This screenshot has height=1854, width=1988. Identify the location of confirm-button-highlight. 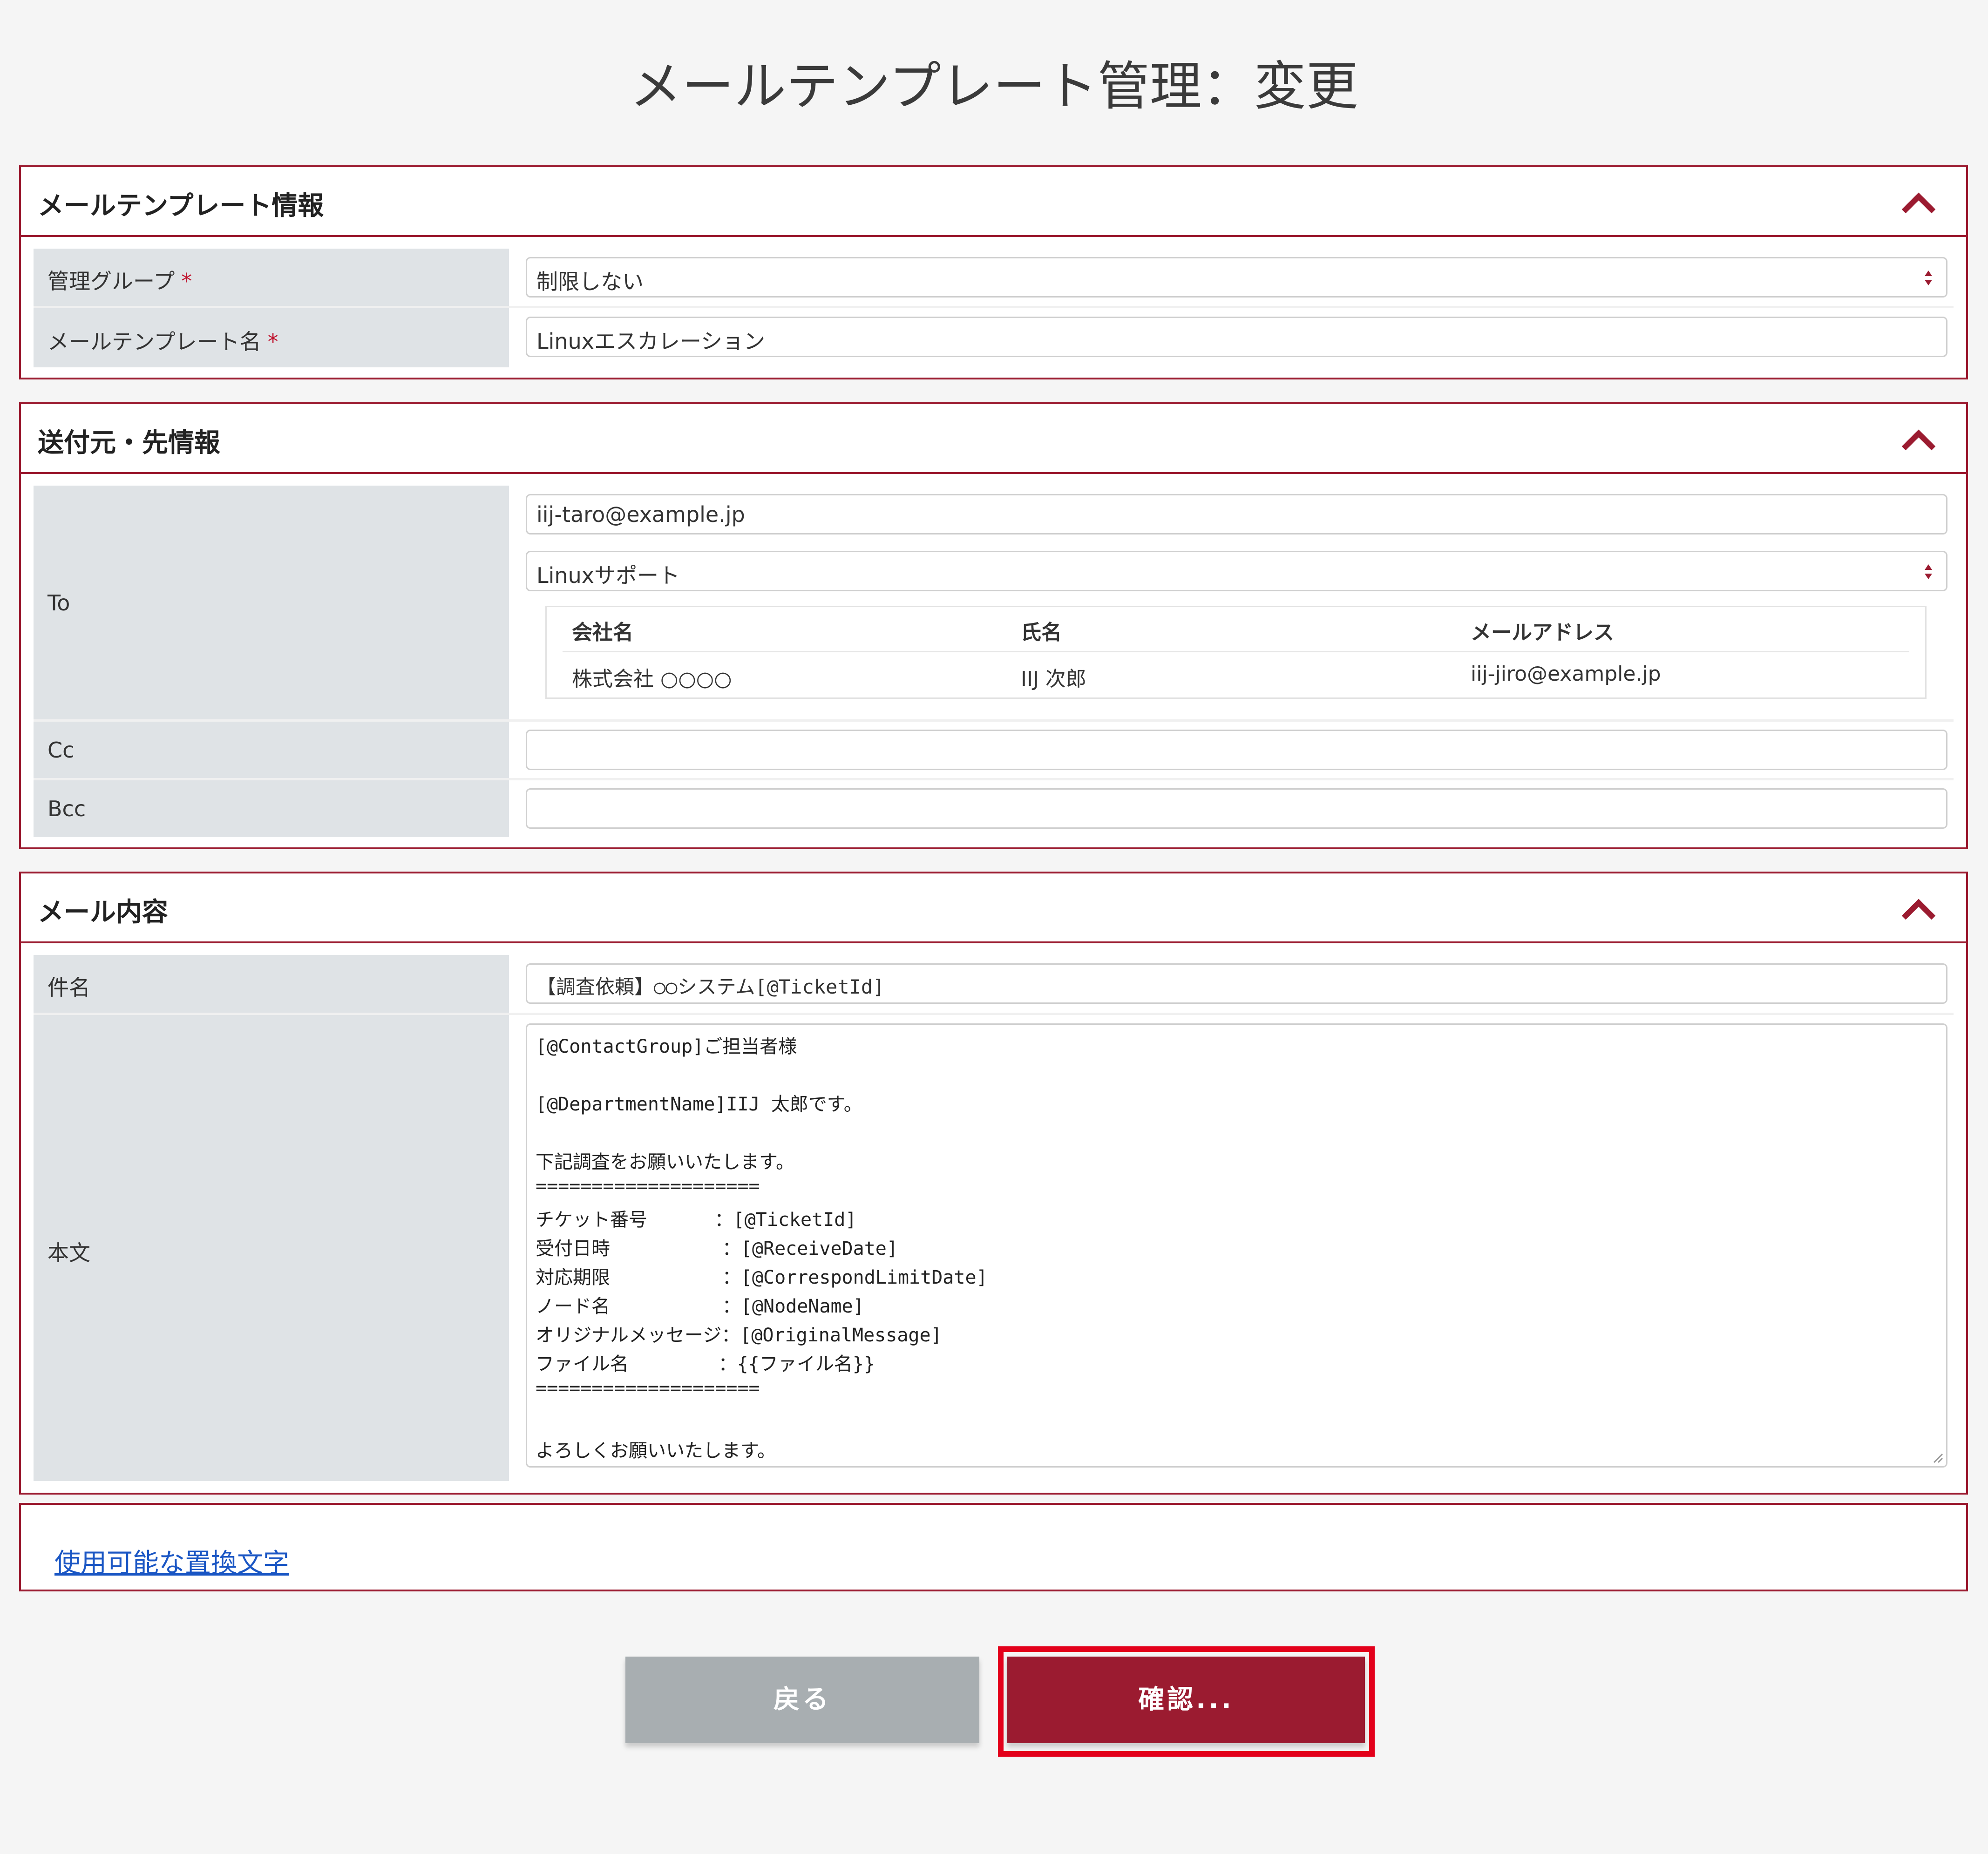
(1186, 1701).